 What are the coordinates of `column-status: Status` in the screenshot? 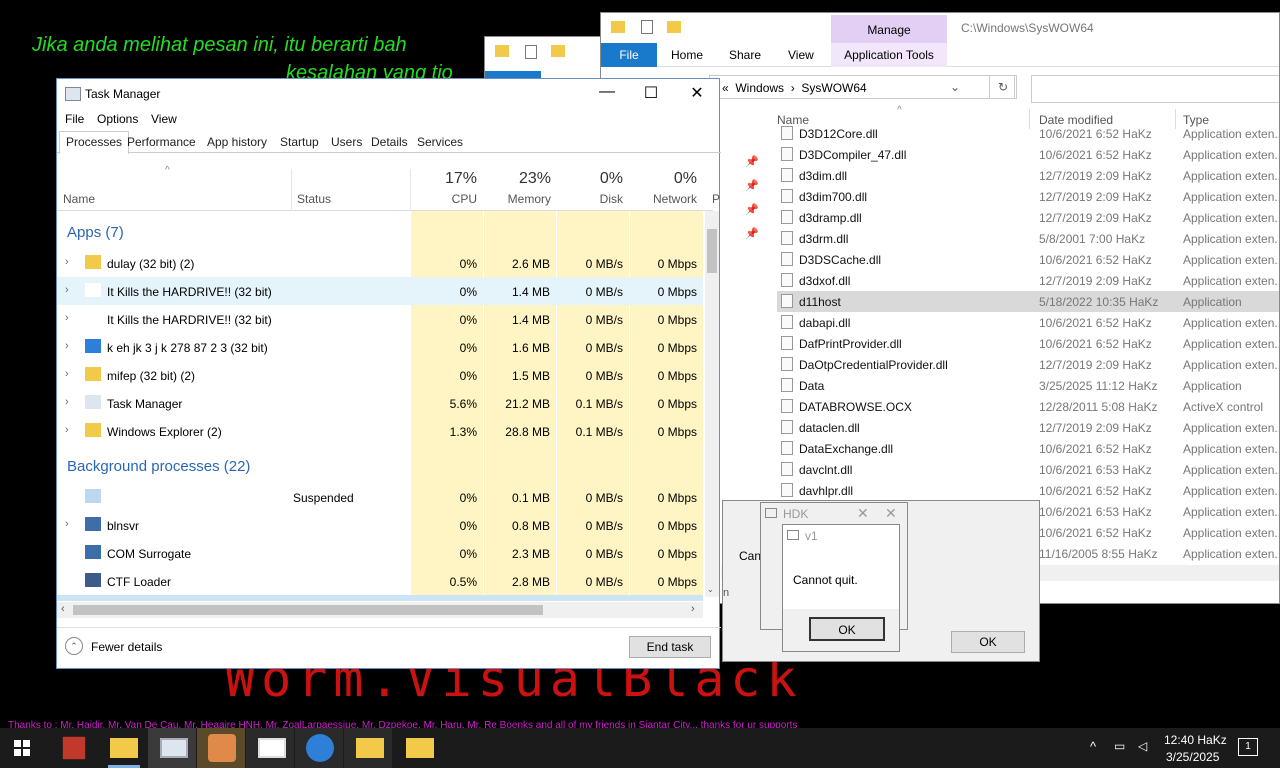 It's located at (314, 199).